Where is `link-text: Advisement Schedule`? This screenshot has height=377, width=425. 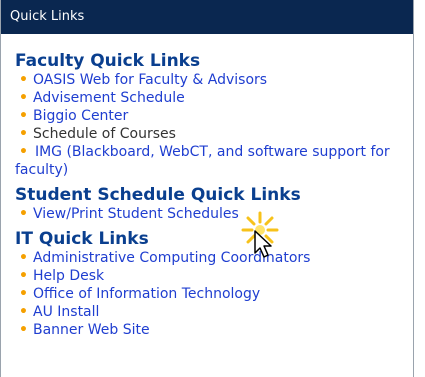 link-text: Advisement Schedule is located at coordinates (109, 98).